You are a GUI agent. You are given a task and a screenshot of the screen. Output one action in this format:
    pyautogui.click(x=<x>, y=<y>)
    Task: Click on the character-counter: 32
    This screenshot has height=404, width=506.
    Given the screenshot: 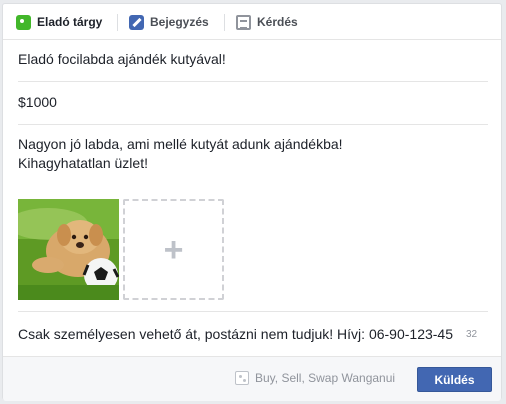 What is the action you would take?
    pyautogui.click(x=472, y=334)
    